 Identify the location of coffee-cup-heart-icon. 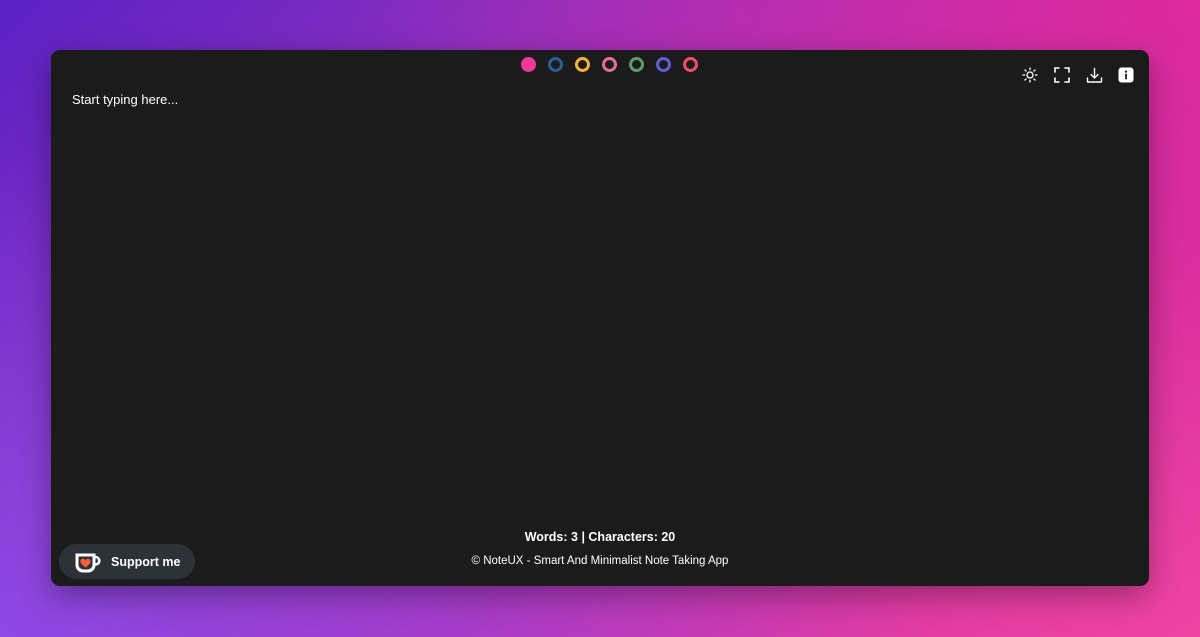
(88, 562).